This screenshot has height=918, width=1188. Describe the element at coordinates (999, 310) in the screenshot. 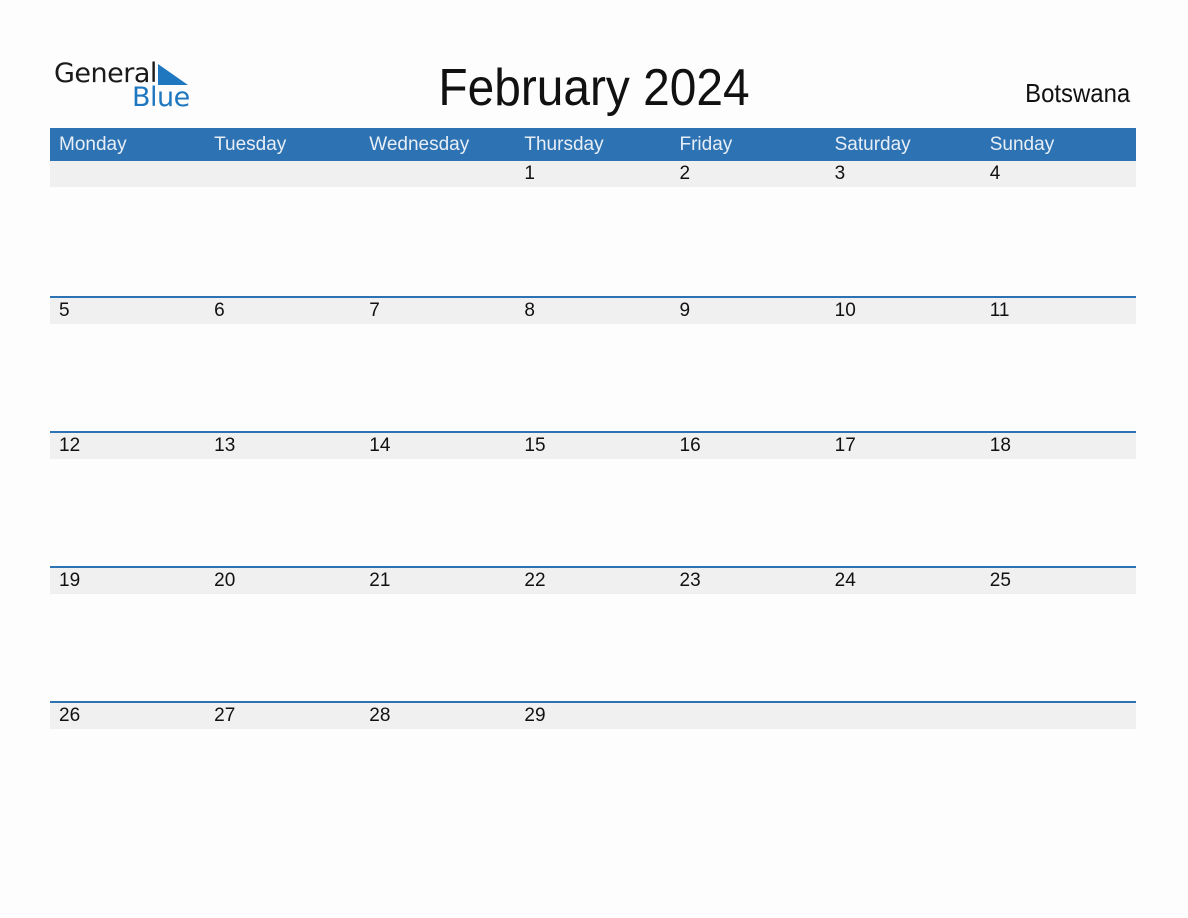

I see `day-number: 11` at that location.